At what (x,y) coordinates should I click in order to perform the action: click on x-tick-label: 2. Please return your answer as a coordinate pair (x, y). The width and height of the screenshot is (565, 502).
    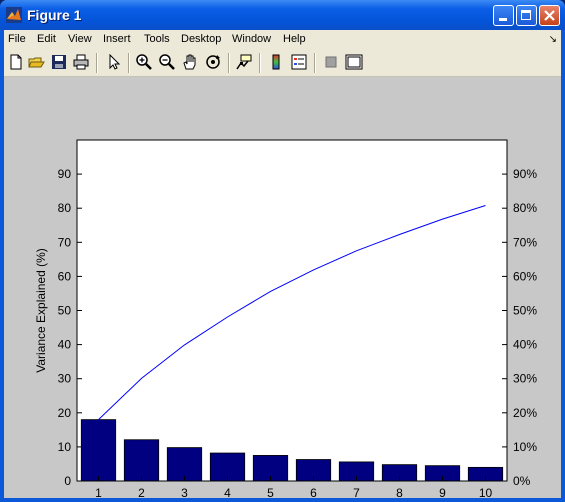
    Looking at the image, I should click on (141, 492).